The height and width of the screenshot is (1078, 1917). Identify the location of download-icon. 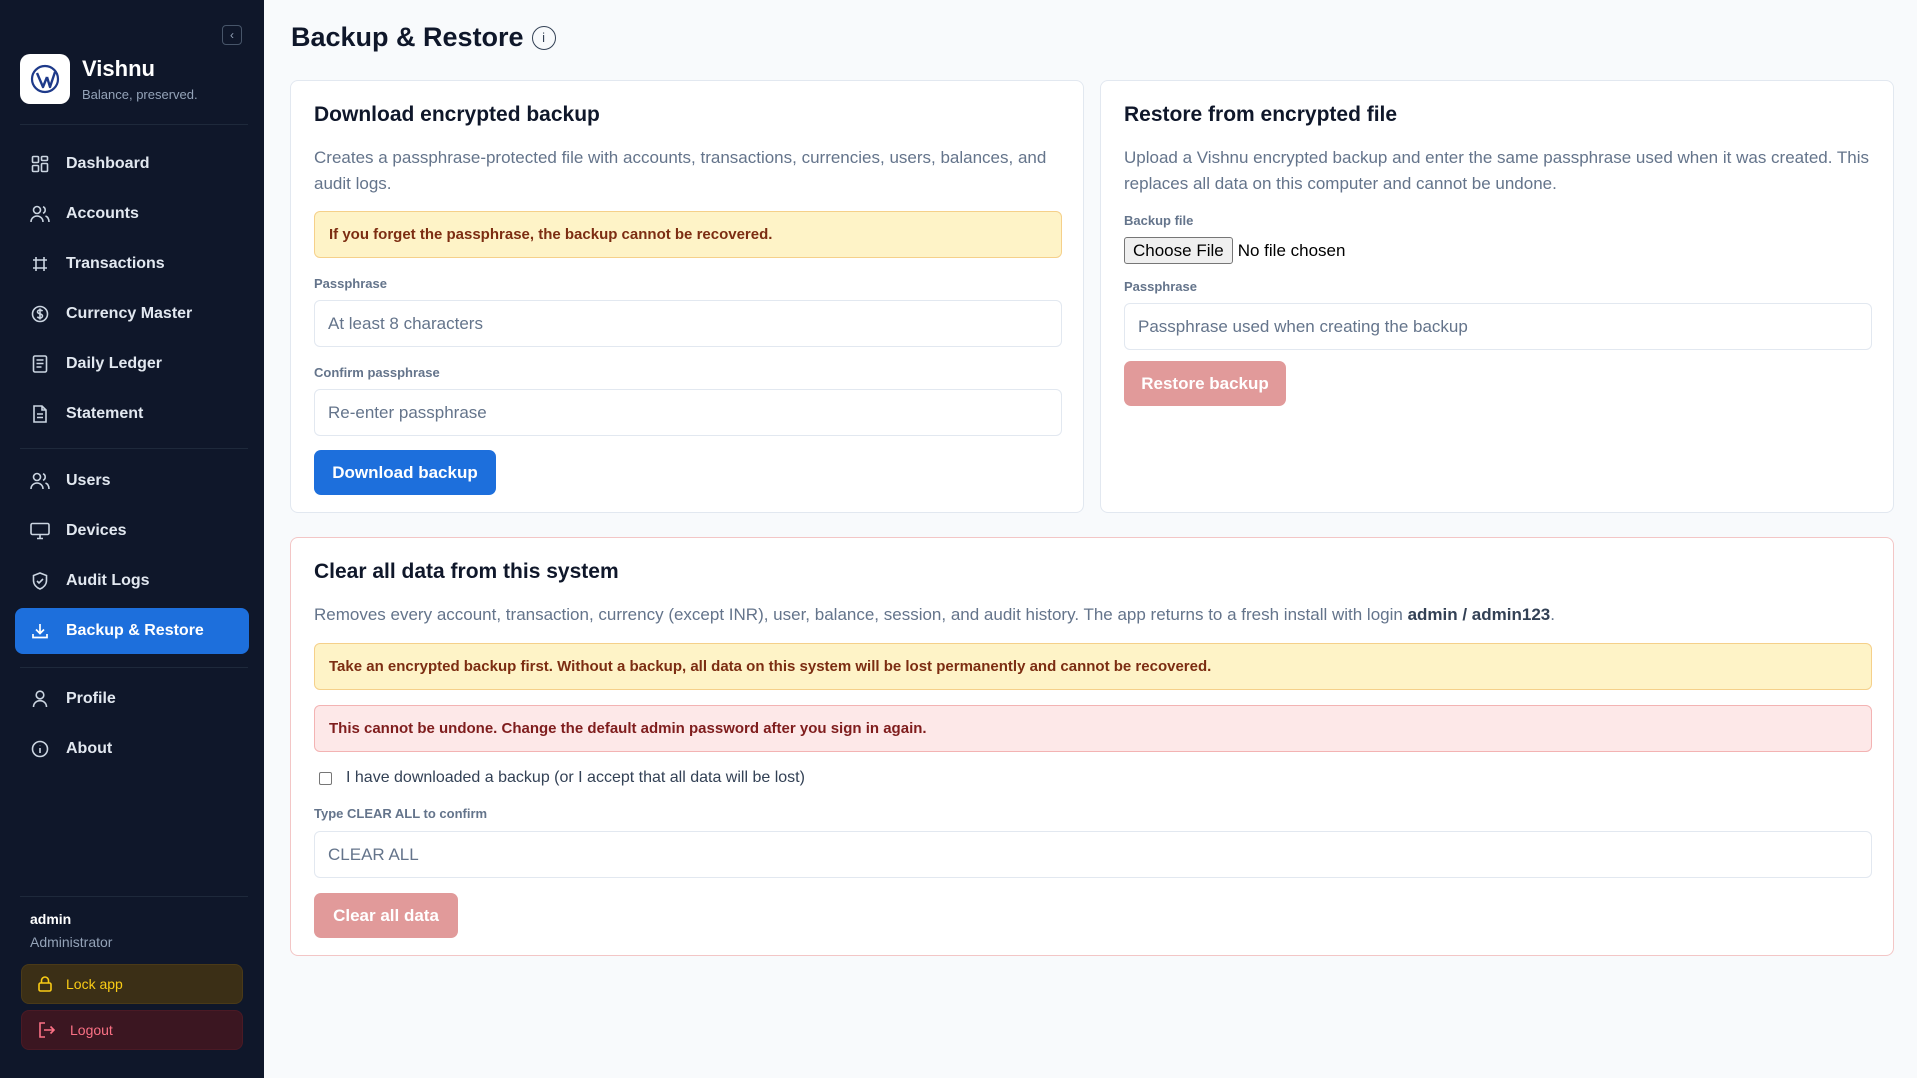
(40, 631).